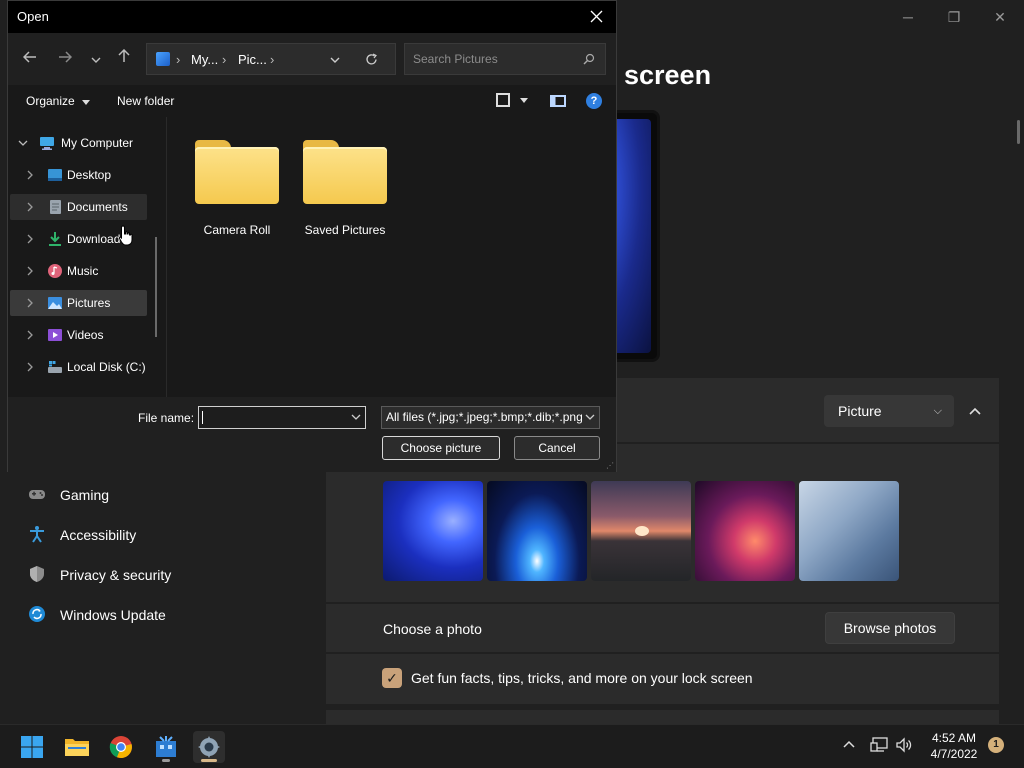  What do you see at coordinates (356, 417) in the screenshot?
I see `file-name-history-dropdown` at bounding box center [356, 417].